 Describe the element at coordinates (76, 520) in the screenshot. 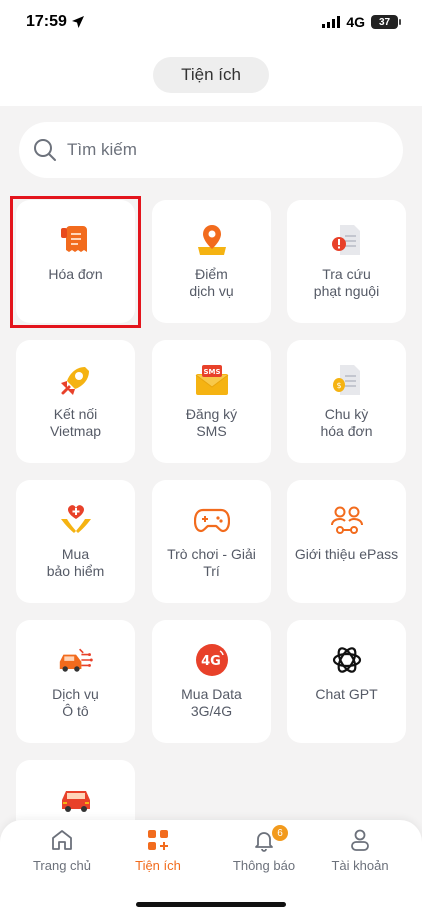

I see `hands-heart-icon` at that location.